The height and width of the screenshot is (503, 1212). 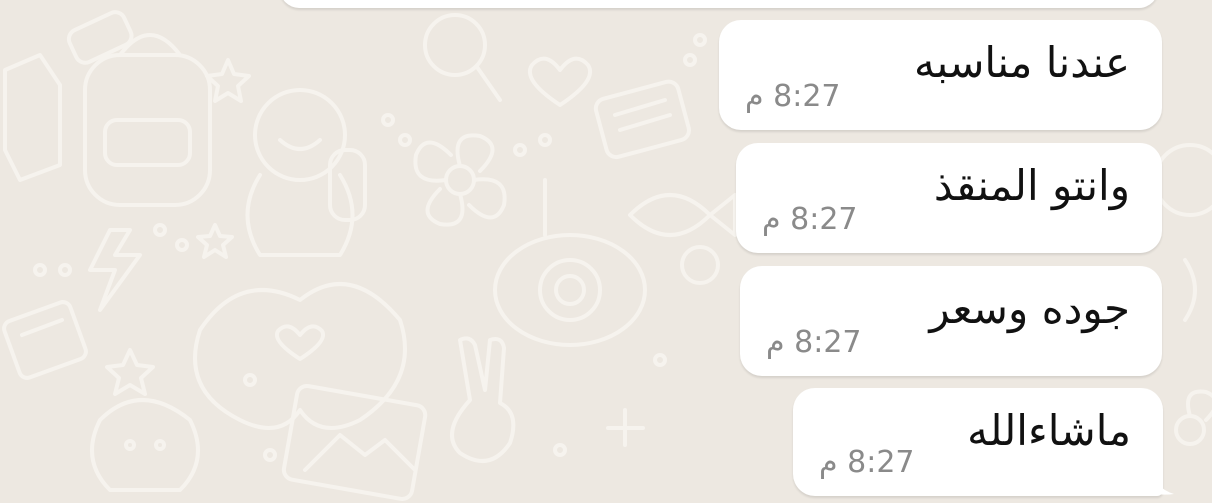 I want to click on flower-right-doodle-icon, so click(x=1193, y=417).